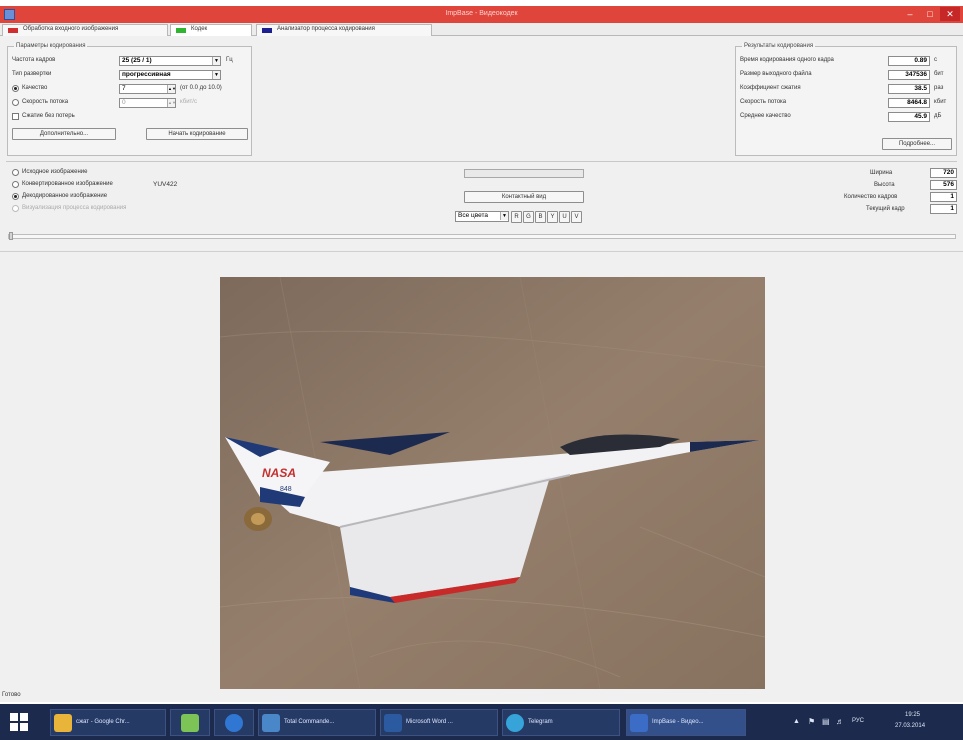 The width and height of the screenshot is (963, 740). I want to click on result-label: Скорость потока, so click(763, 102).